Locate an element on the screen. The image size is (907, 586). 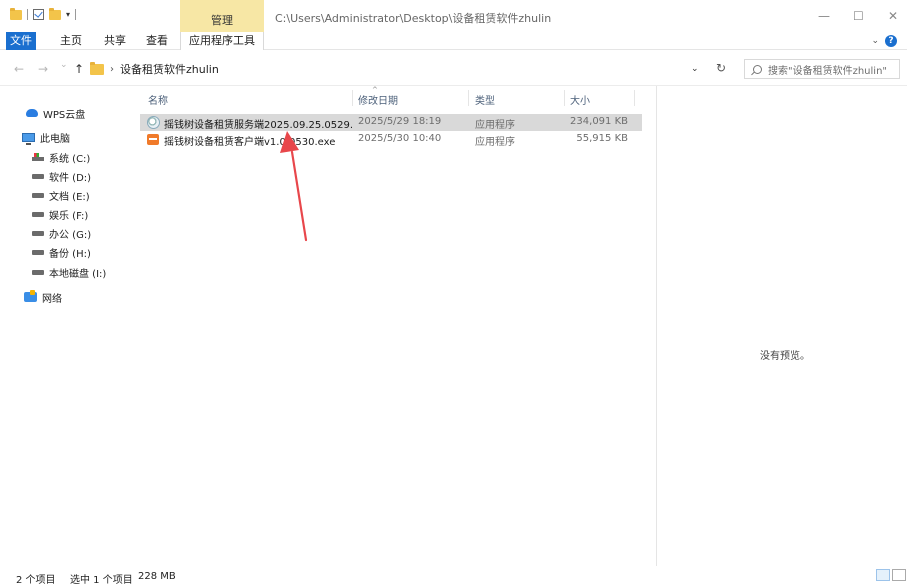
file-modified-date: 2025/5/29 18:19 is located at coordinates (400, 121).